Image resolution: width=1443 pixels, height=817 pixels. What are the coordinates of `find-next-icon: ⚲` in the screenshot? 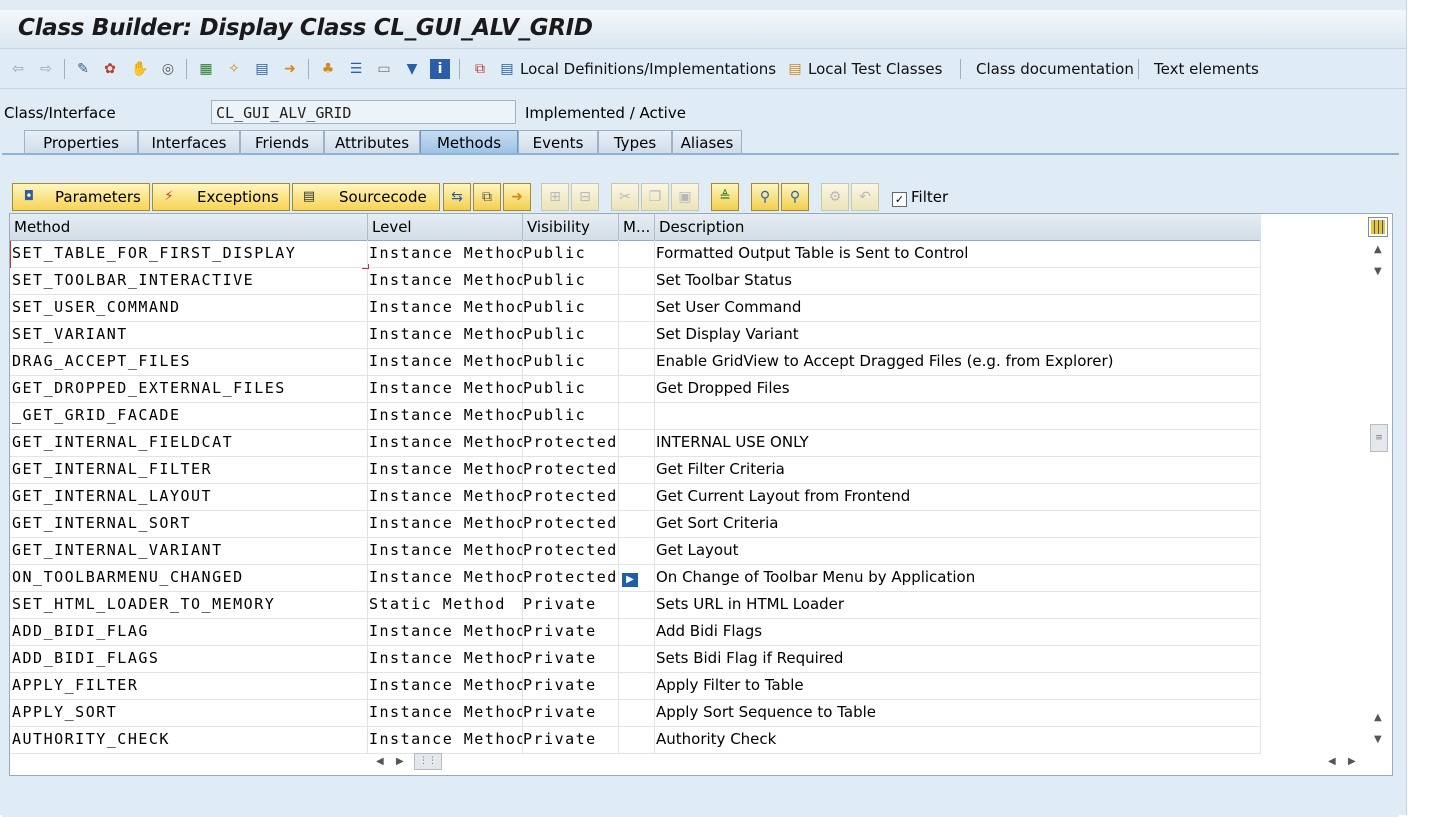 It's located at (795, 197).